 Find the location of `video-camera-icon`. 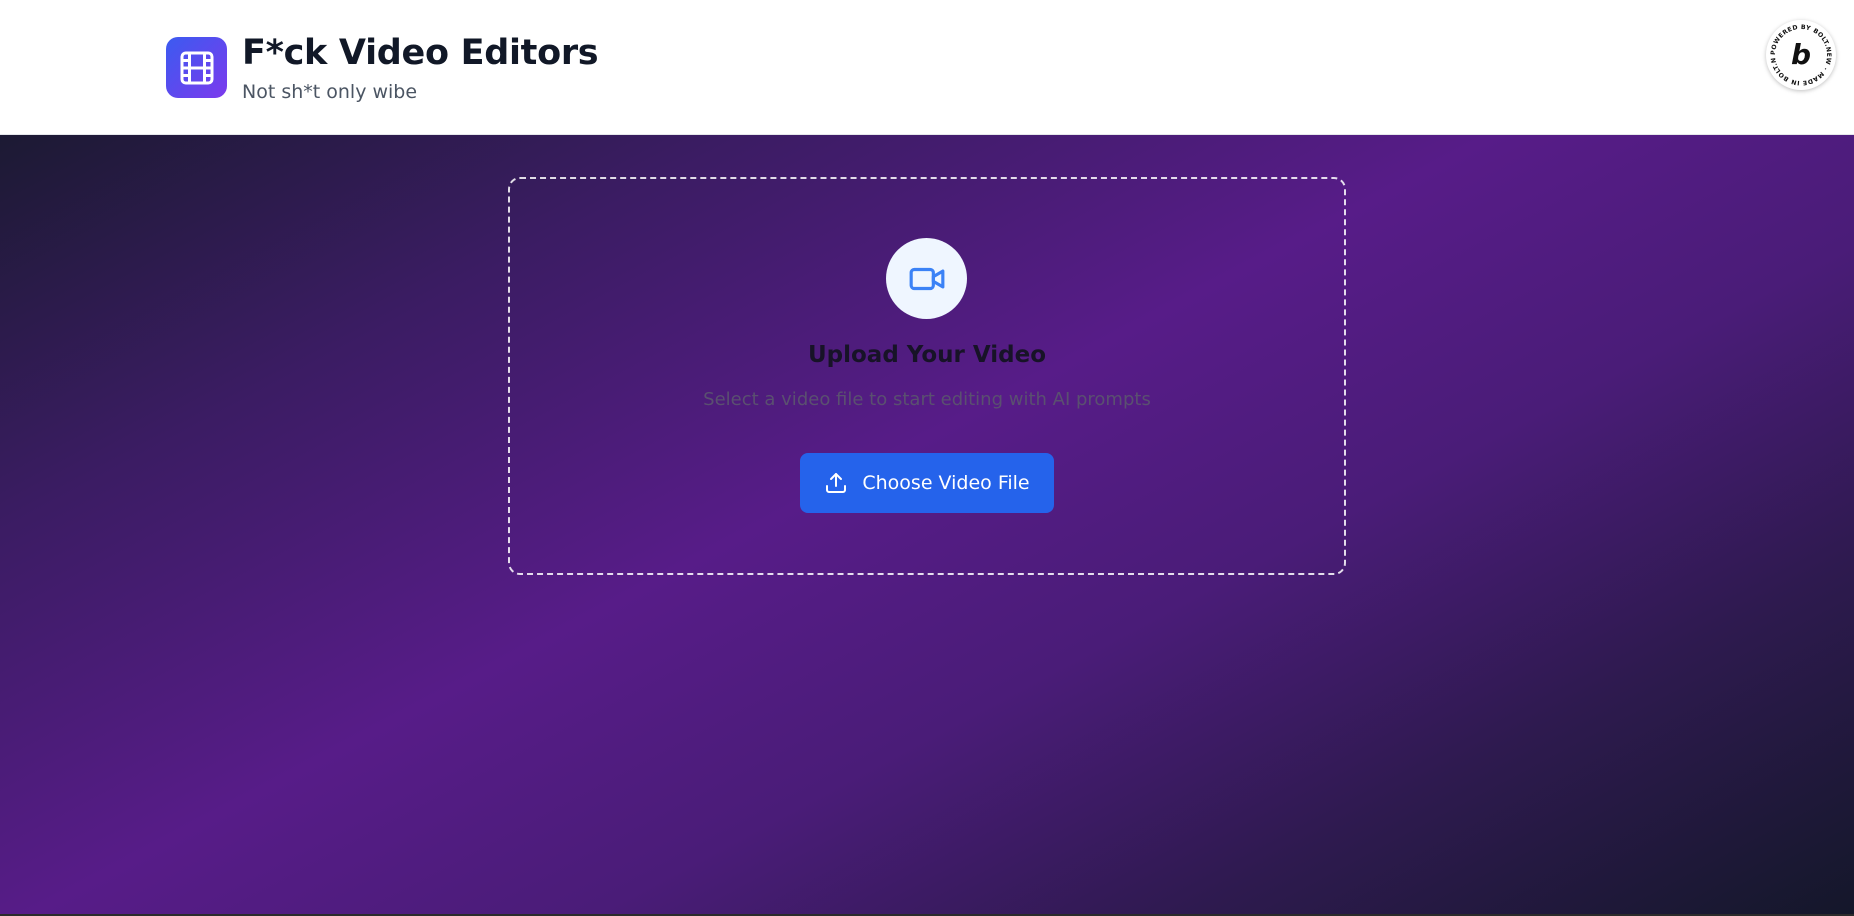

video-camera-icon is located at coordinates (926, 278).